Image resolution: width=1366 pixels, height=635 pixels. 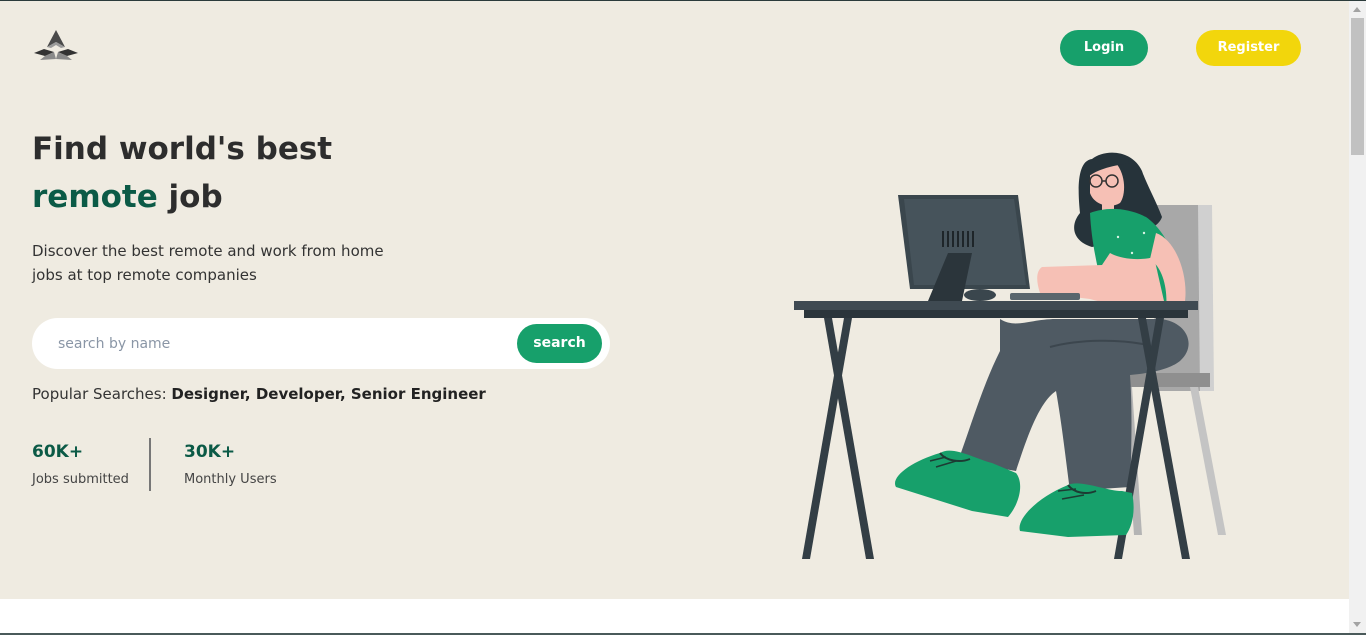 What do you see at coordinates (80, 479) in the screenshot?
I see `stat-label: Jobs submitted` at bounding box center [80, 479].